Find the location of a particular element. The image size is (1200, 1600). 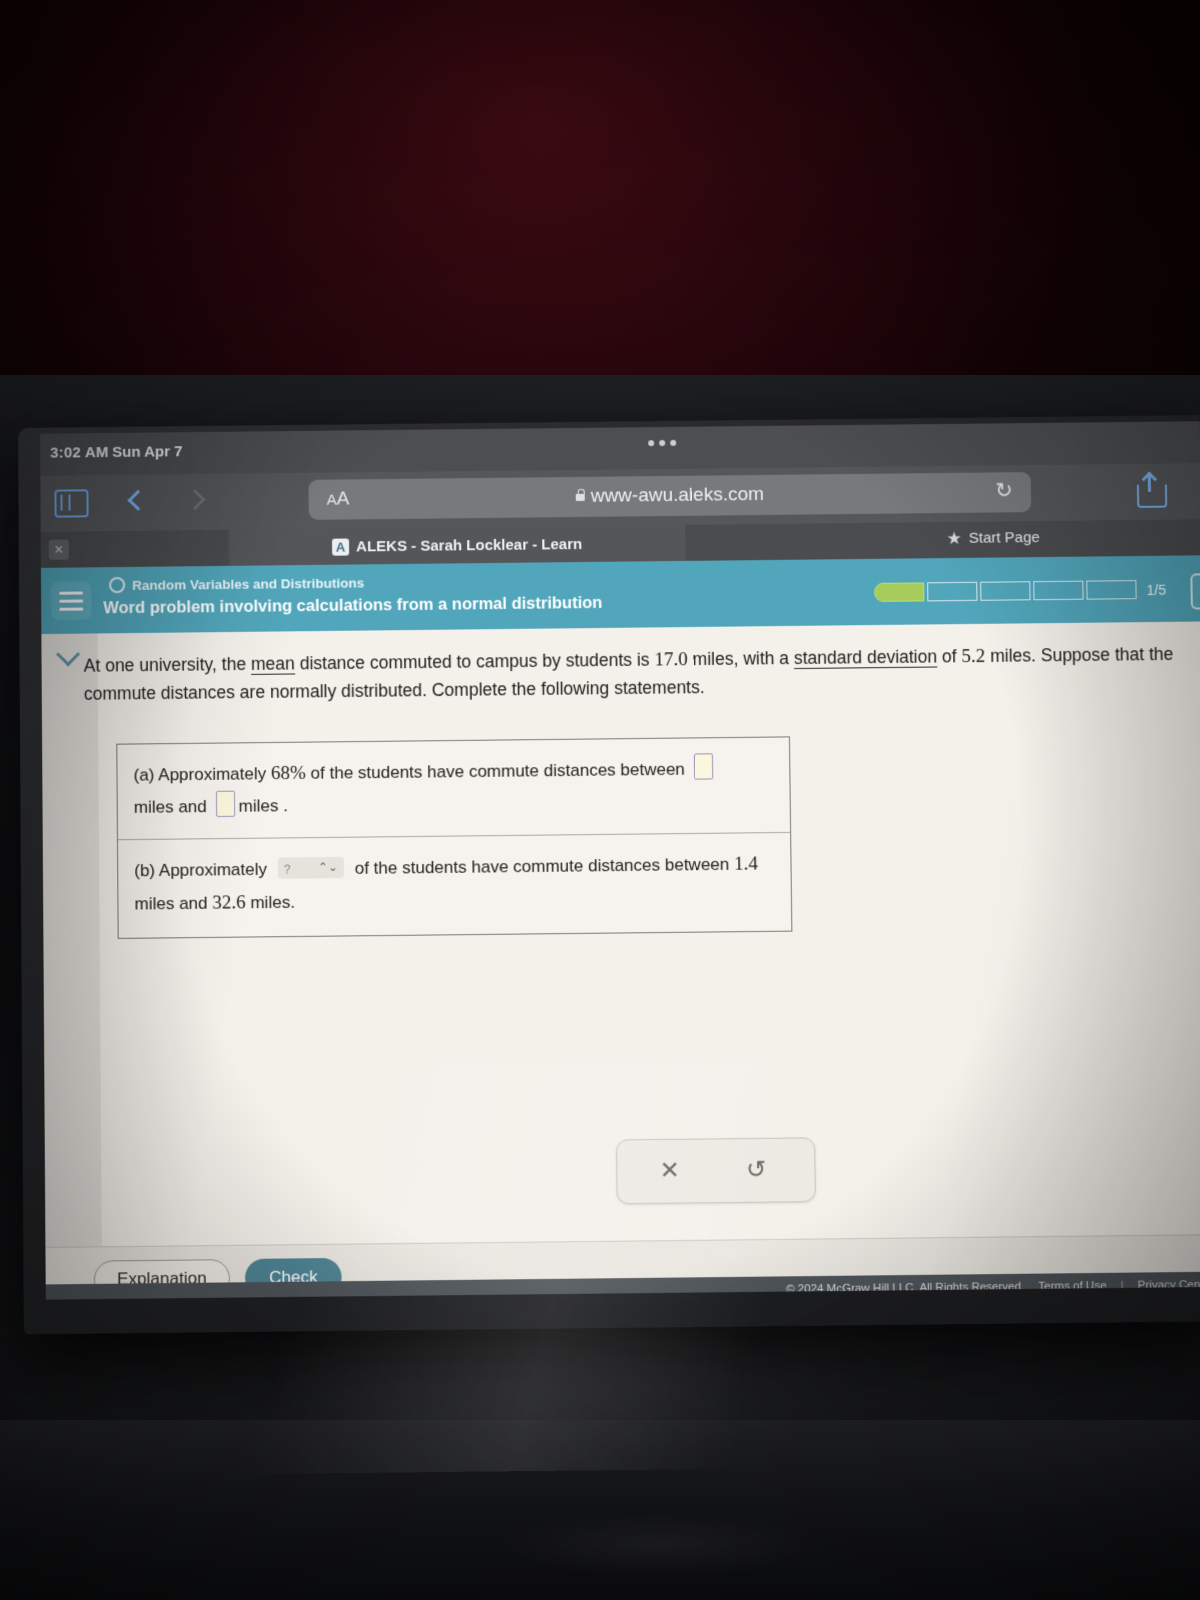

problem-intro-3: miles, with a is located at coordinates (741, 658).